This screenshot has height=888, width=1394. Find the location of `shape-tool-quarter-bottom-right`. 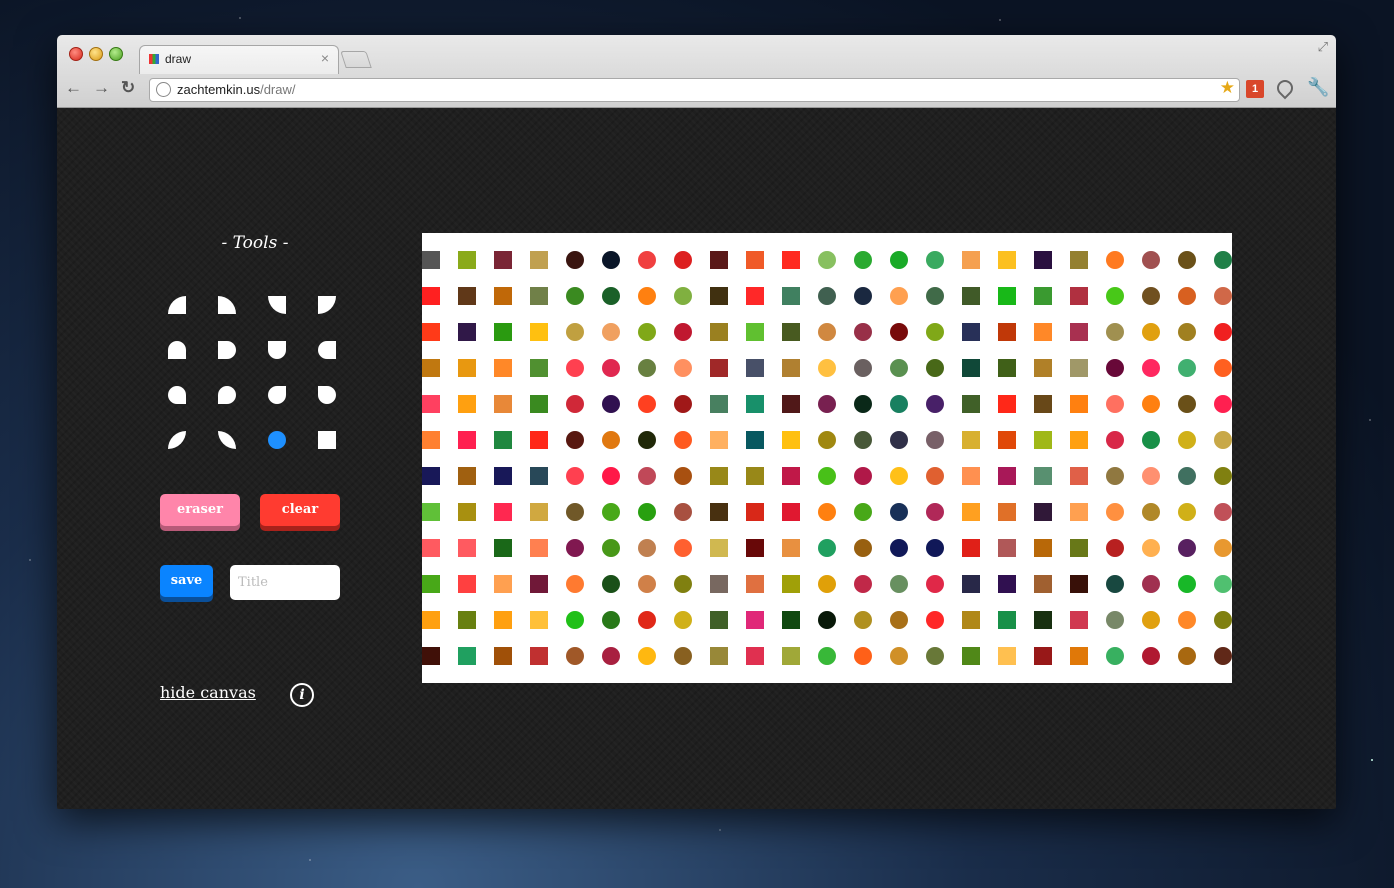

shape-tool-quarter-bottom-right is located at coordinates (327, 305).